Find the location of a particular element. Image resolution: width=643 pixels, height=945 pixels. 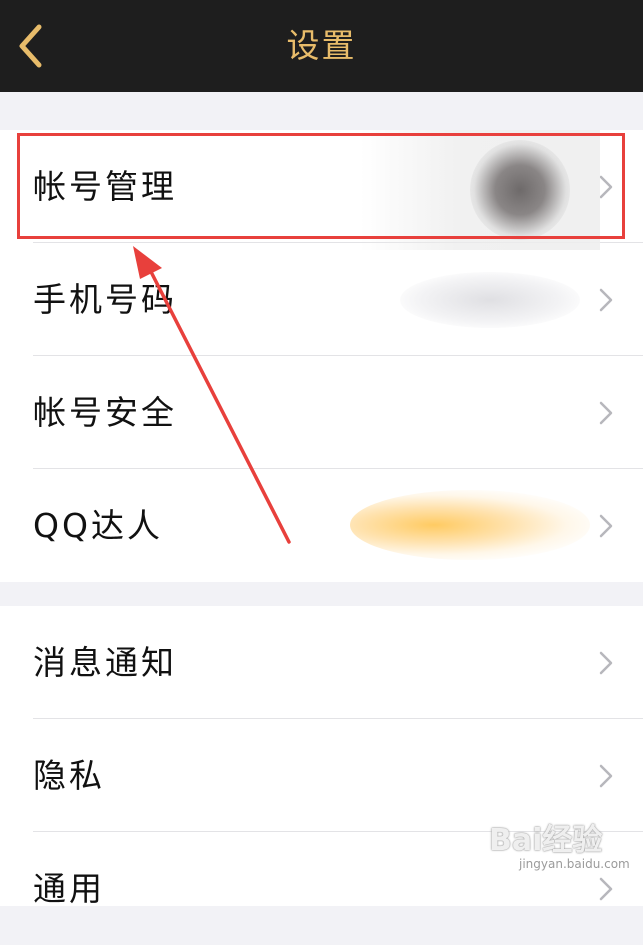

page-title: 设置 is located at coordinates (321, 45).